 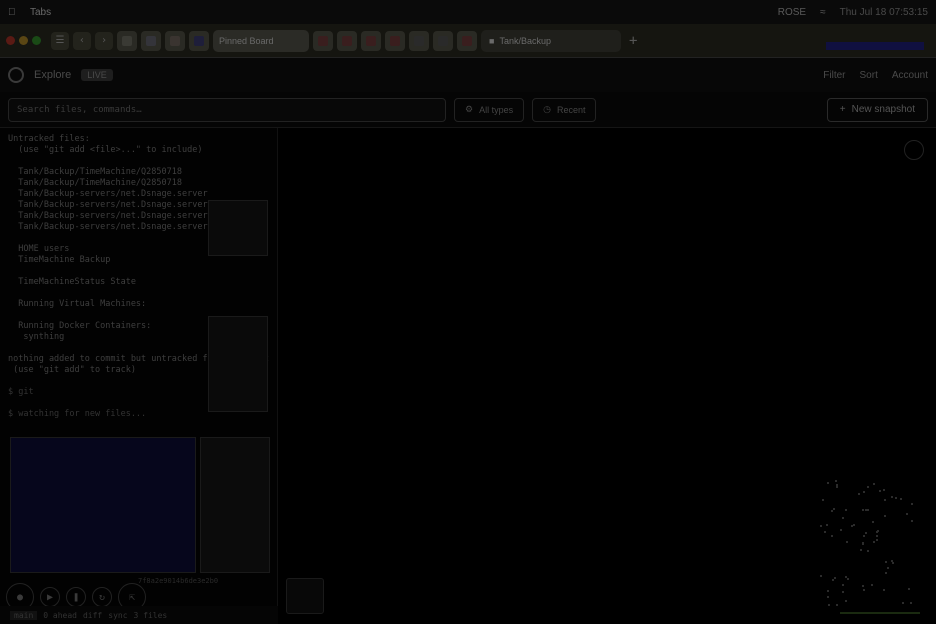 I want to click on type-dropdown-label: All types, so click(x=496, y=109).